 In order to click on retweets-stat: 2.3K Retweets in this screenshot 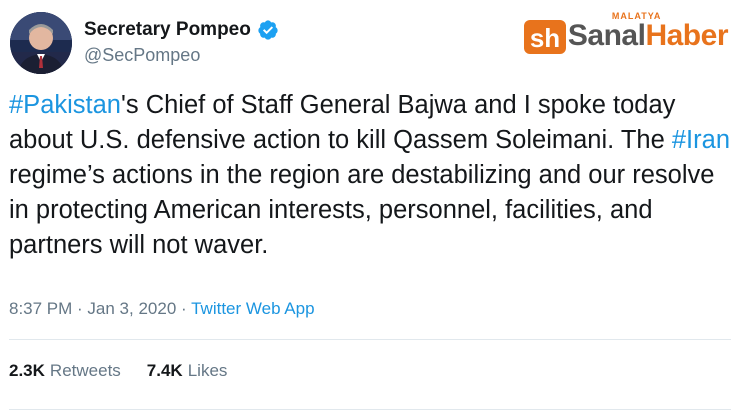, I will do `click(65, 371)`.